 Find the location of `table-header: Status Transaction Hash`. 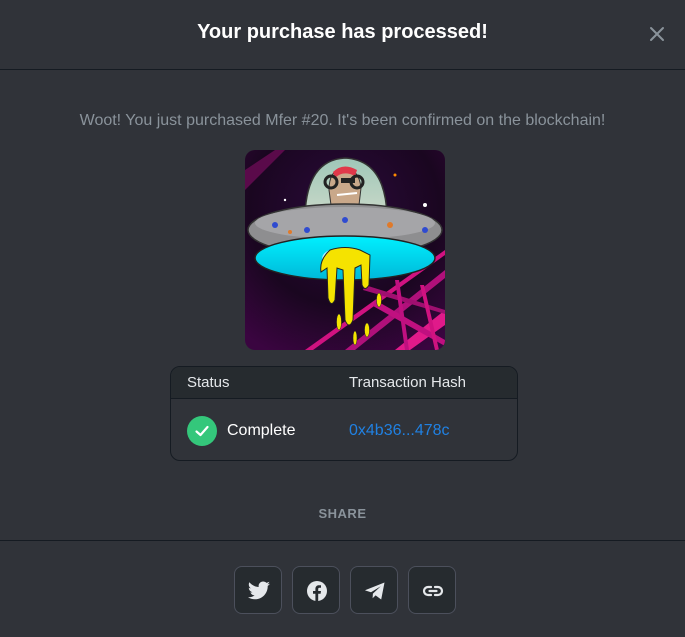

table-header: Status Transaction Hash is located at coordinates (344, 383).